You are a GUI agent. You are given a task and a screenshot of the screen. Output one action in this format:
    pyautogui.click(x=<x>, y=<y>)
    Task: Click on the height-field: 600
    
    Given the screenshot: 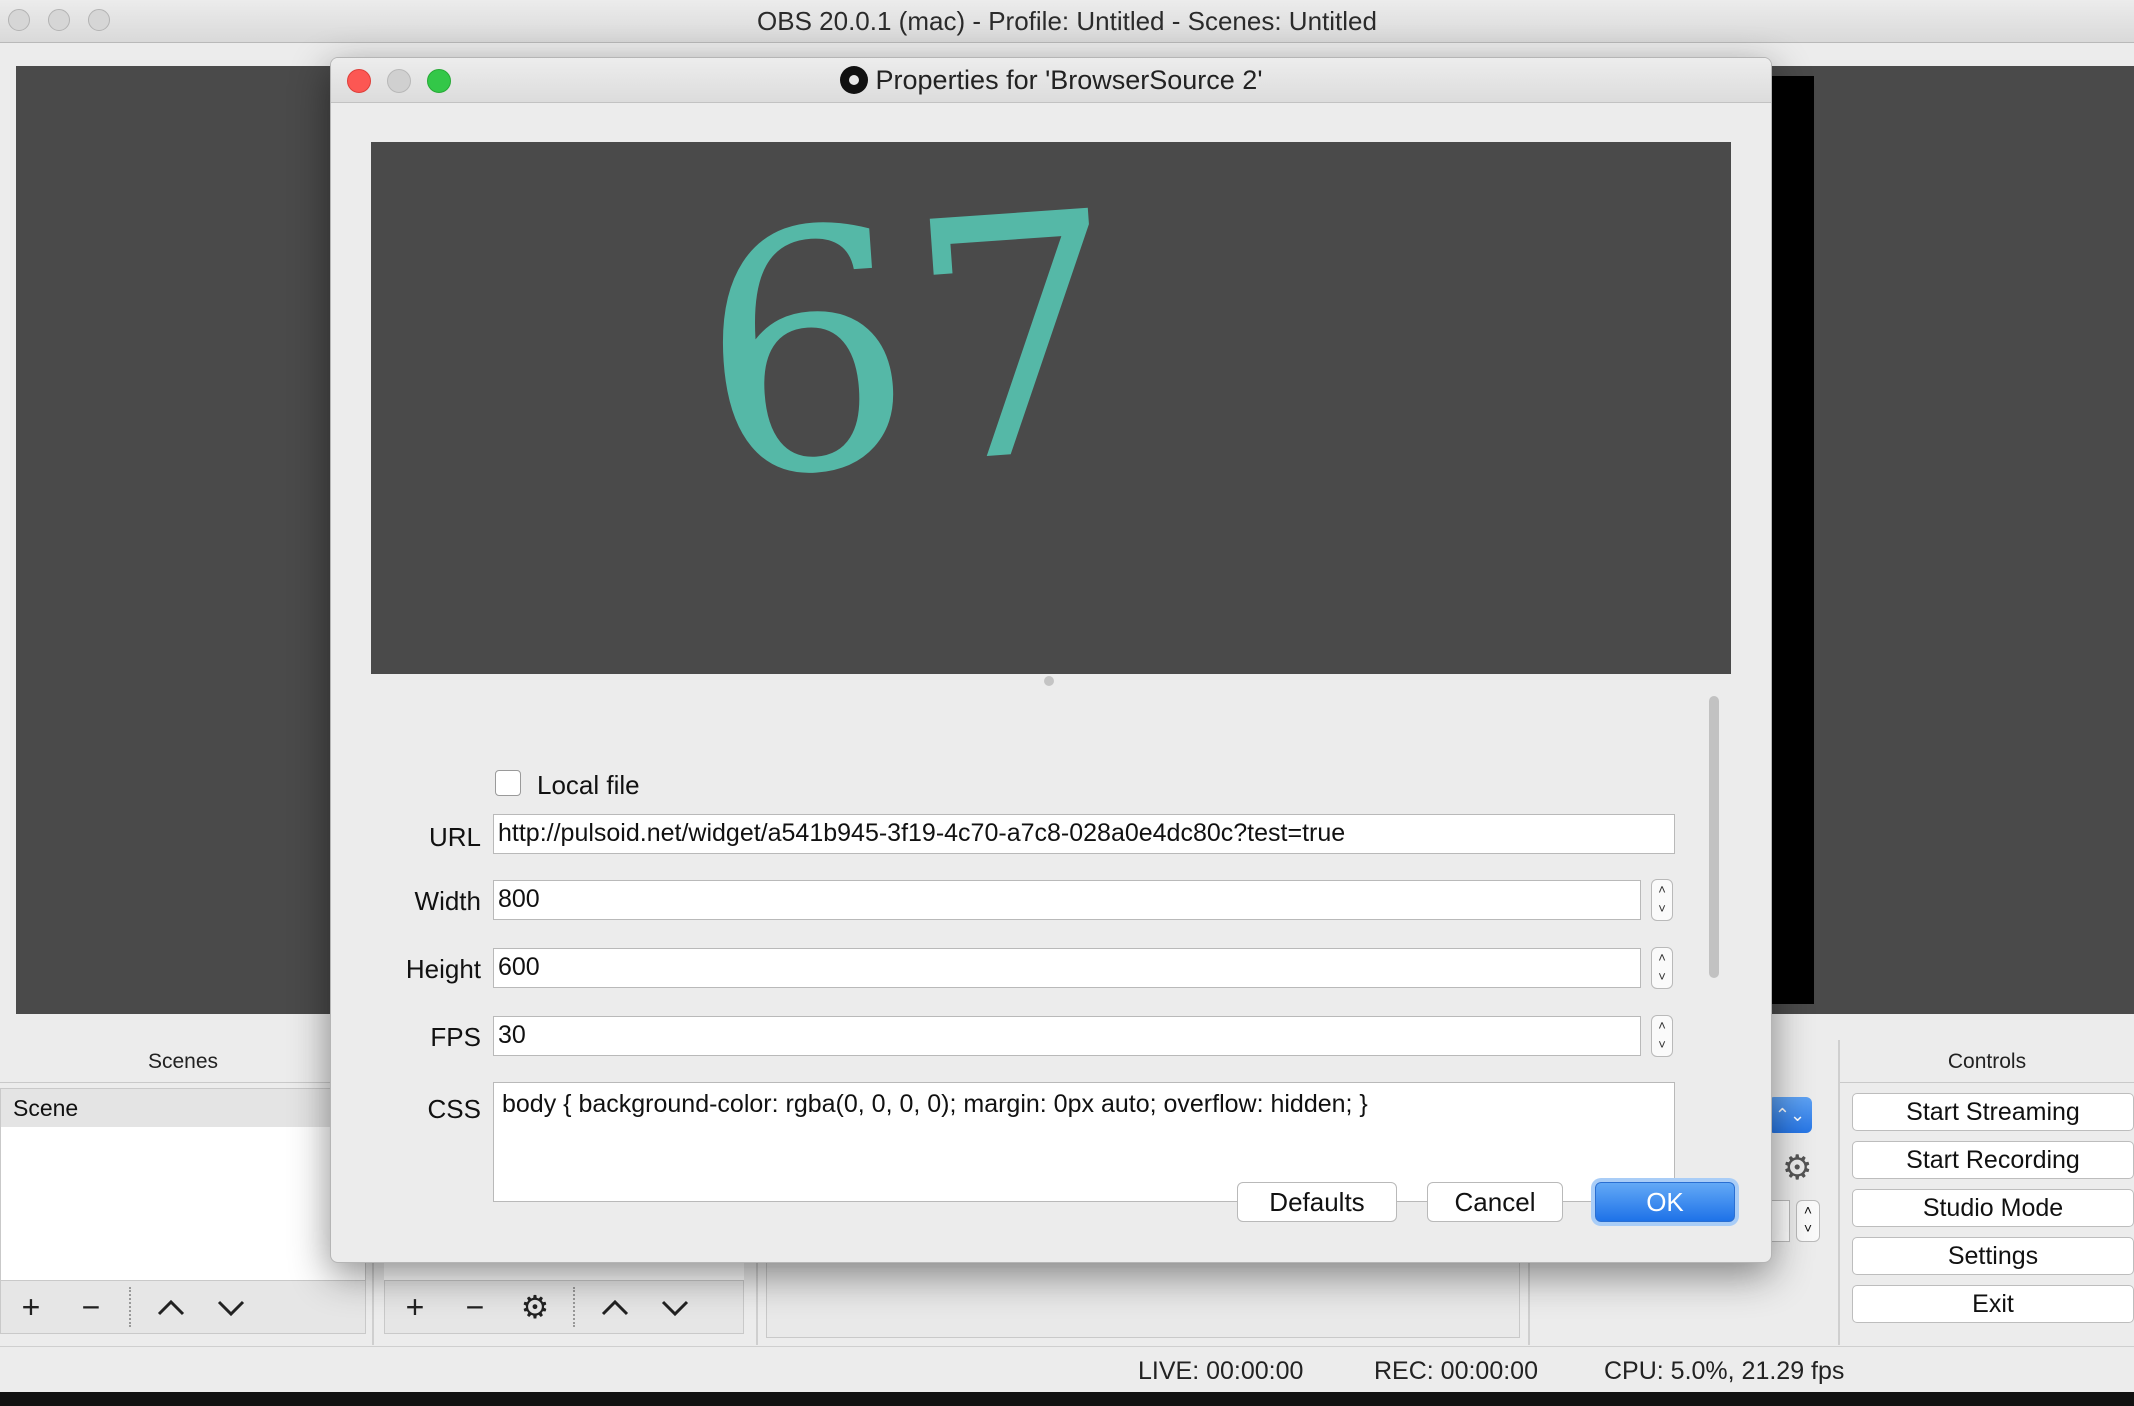 What is the action you would take?
    pyautogui.click(x=1067, y=968)
    